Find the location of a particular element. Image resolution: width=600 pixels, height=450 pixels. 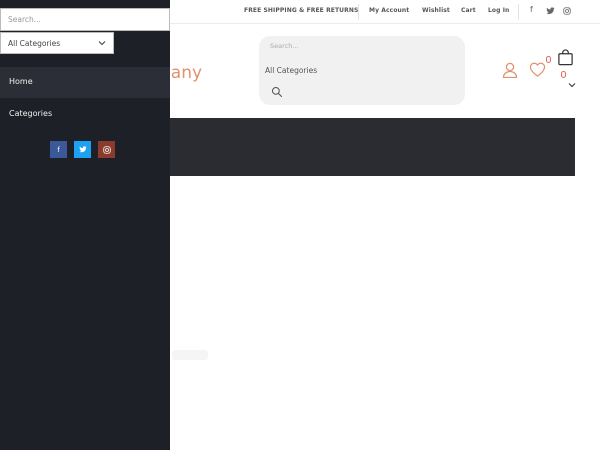

sidebar-item-label: Categories is located at coordinates (31, 113).